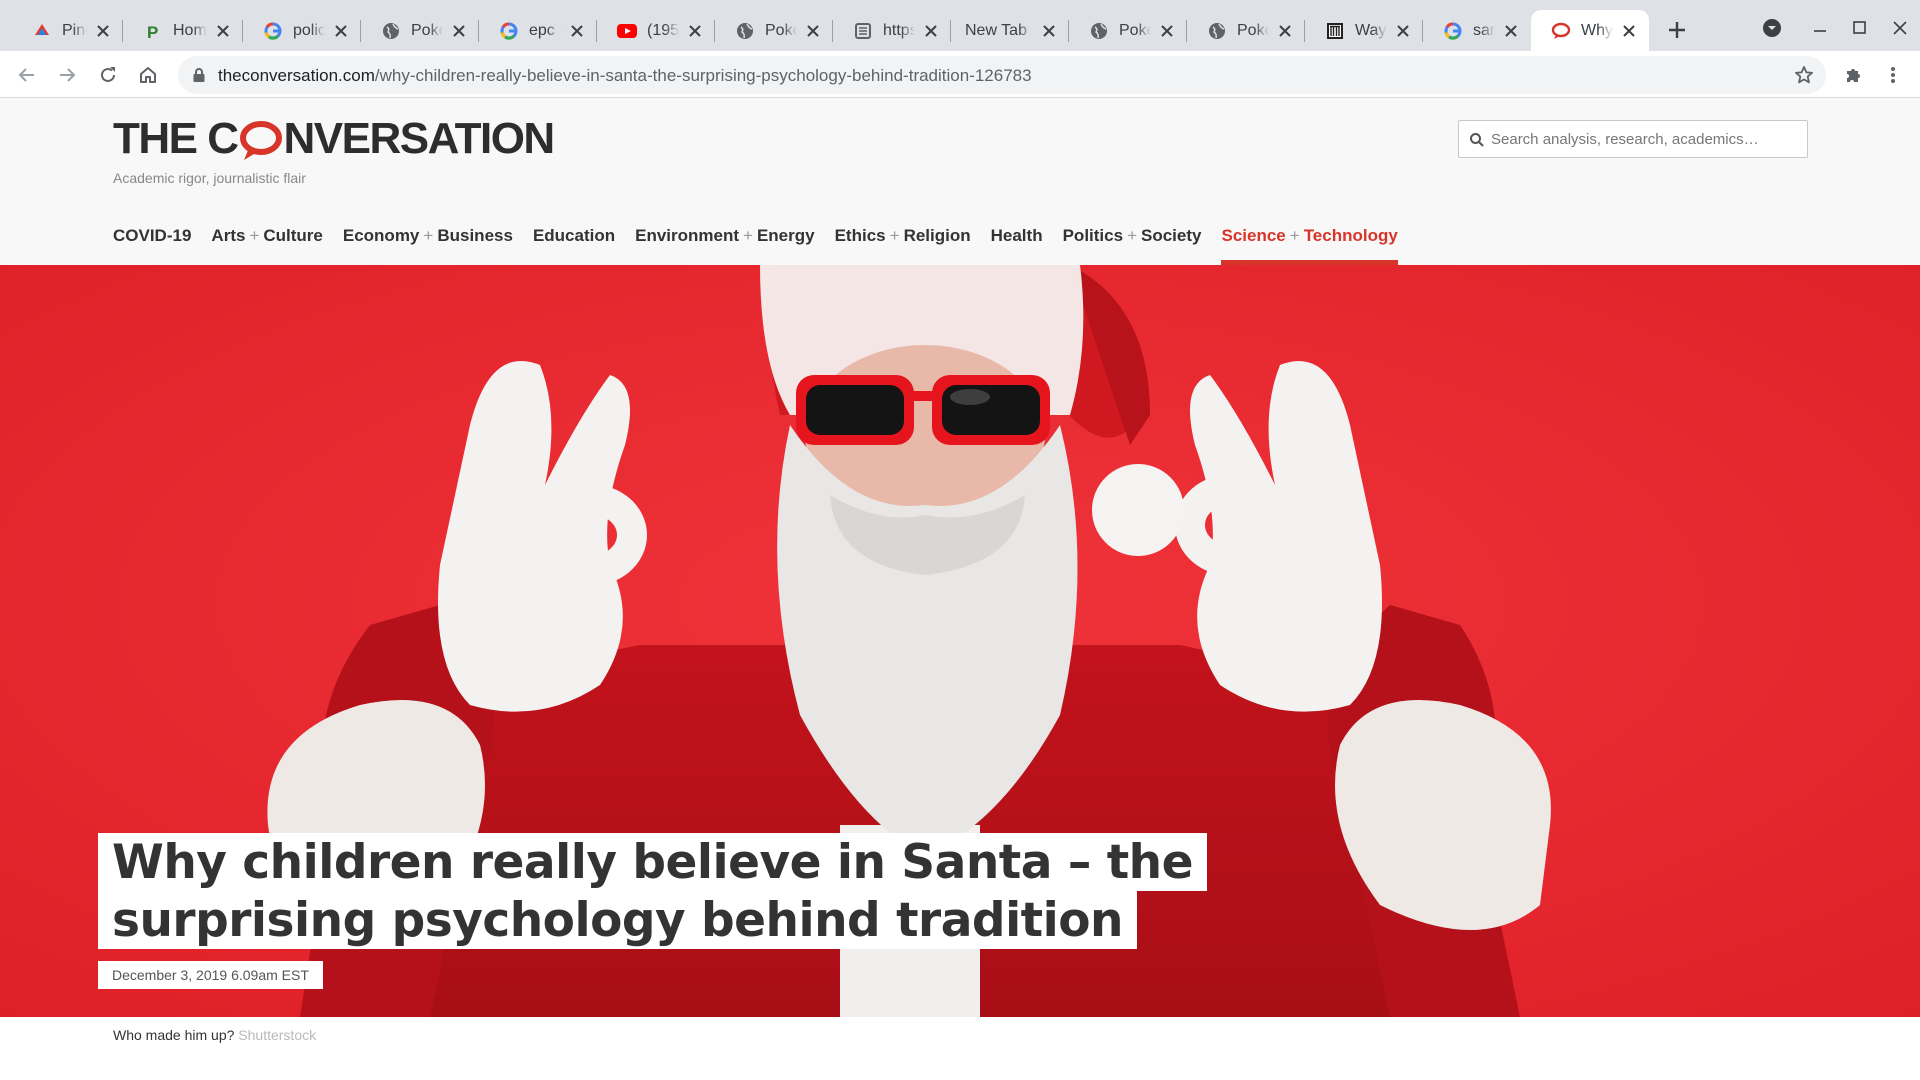 The width and height of the screenshot is (1920, 1080). Describe the element at coordinates (663, 30) in the screenshot. I see `tab-title: (195)` at that location.